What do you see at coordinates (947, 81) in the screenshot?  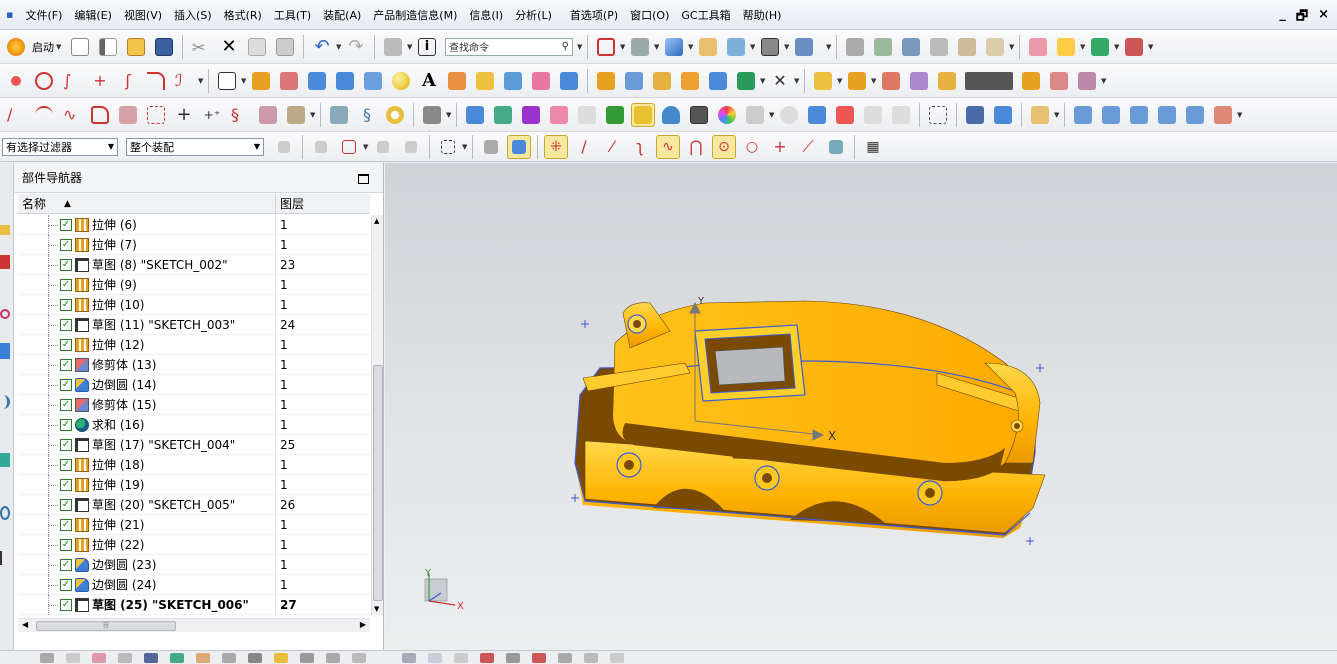 I see `trim-icon` at bounding box center [947, 81].